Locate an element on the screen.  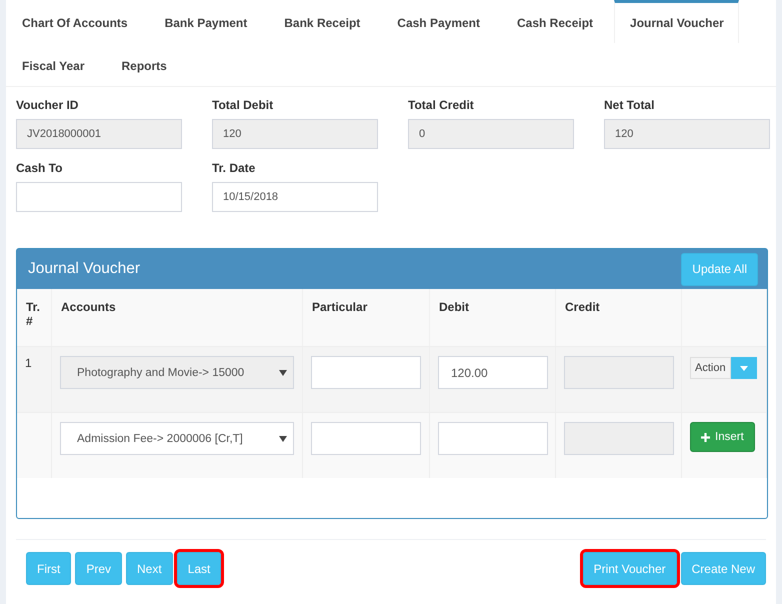
action-button: Action is located at coordinates (710, 368).